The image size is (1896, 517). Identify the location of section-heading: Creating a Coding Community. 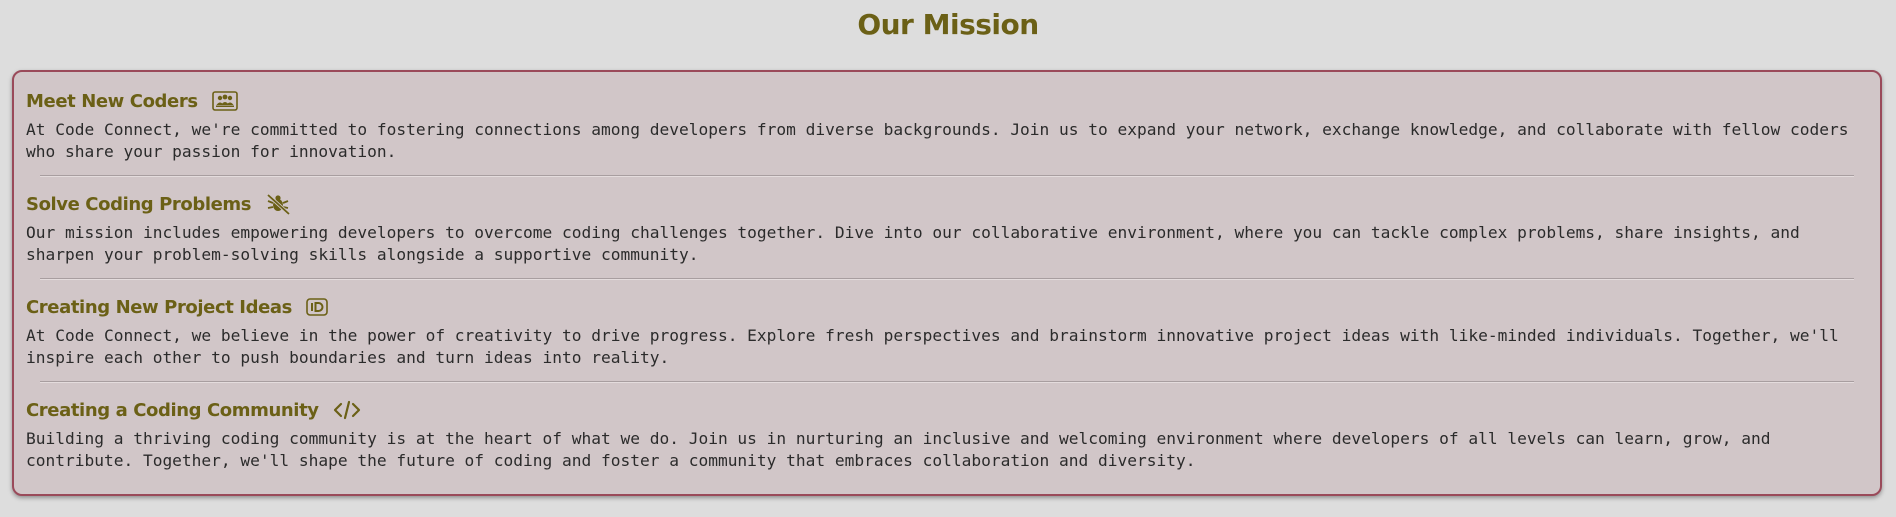
(947, 410).